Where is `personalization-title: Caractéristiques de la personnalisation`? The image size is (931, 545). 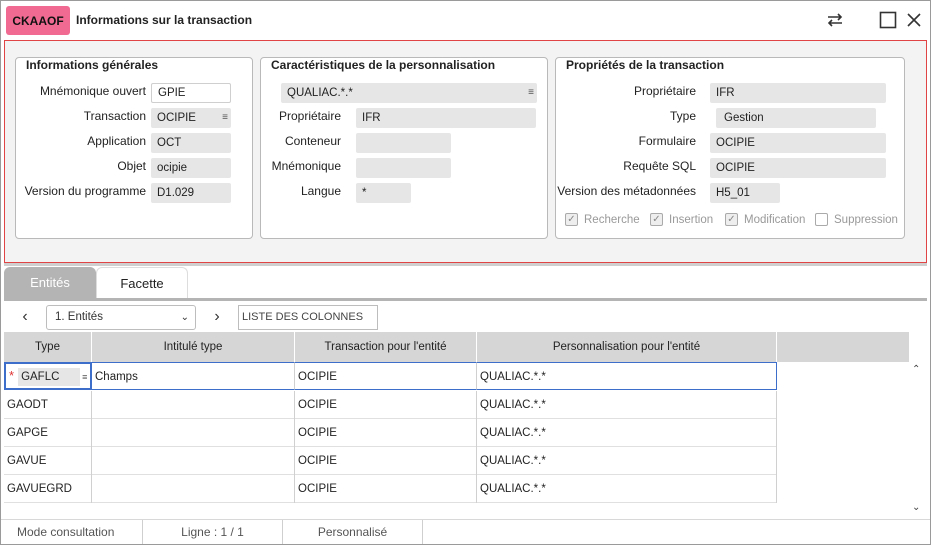 personalization-title: Caractéristiques de la personnalisation is located at coordinates (383, 65).